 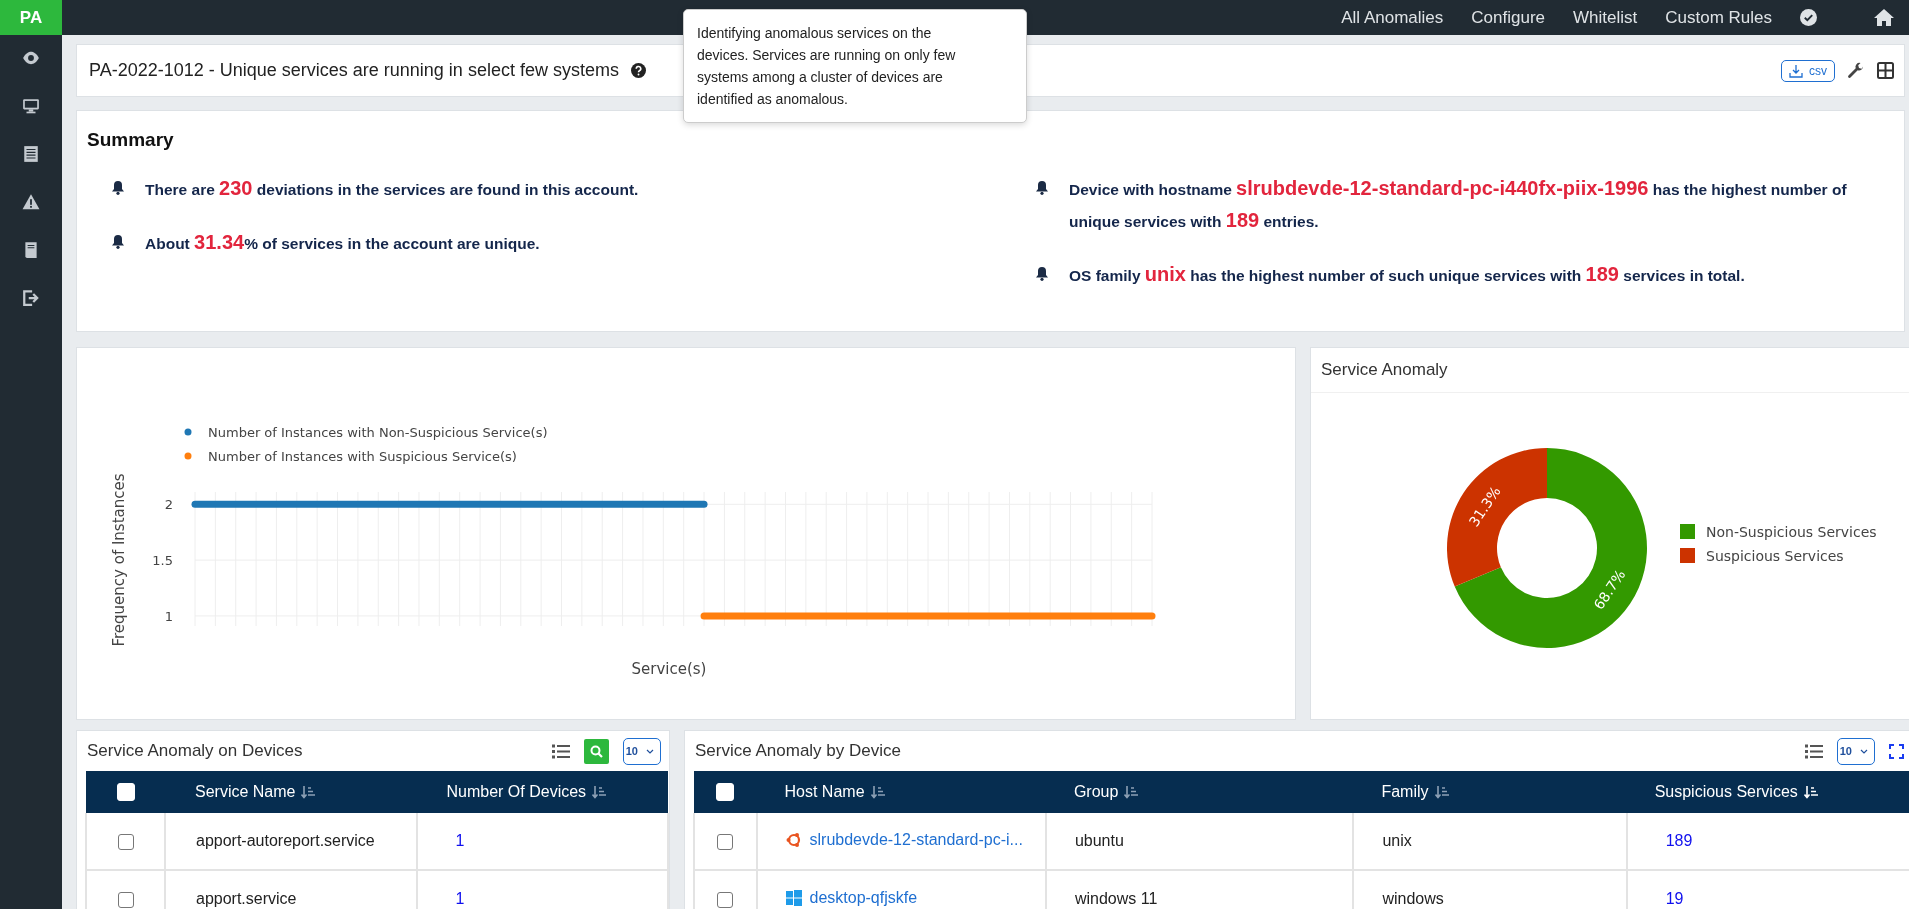 I want to click on summary-statement: There are 230 deviations in the services are found in this account., so click(x=392, y=188).